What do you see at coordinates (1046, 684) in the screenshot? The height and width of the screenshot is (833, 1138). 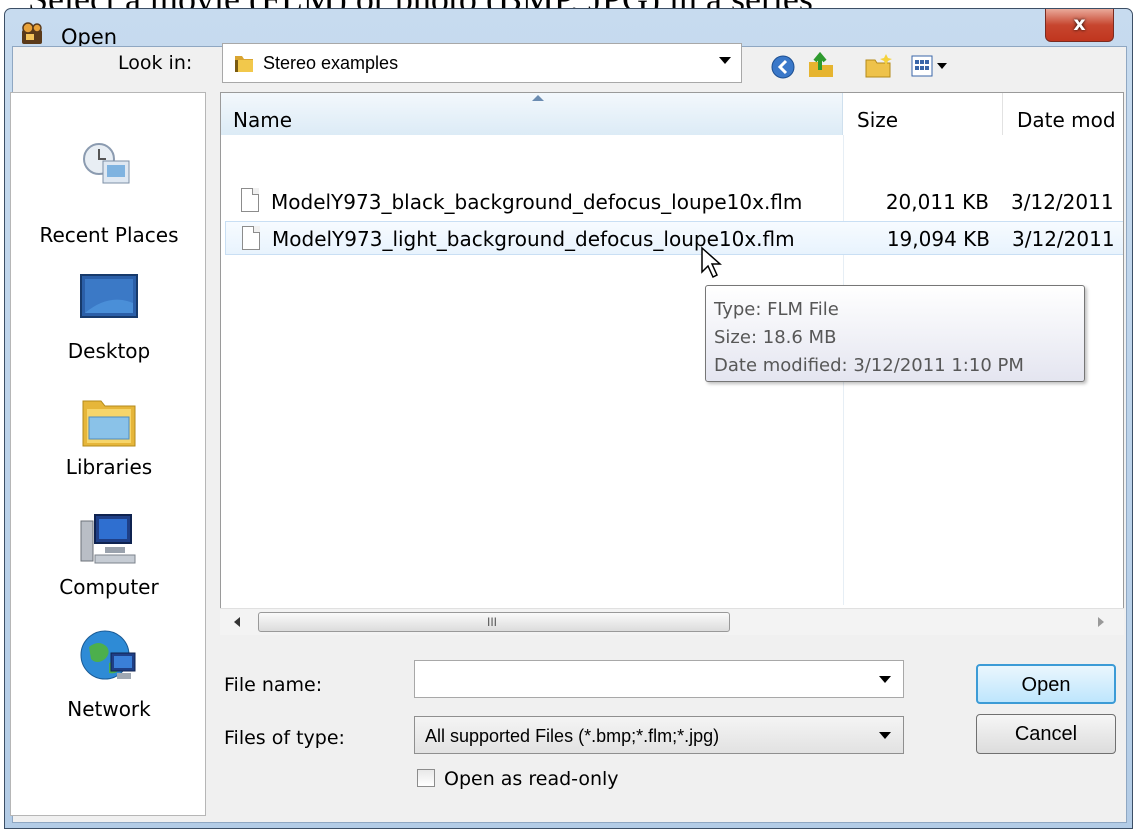 I see `open-button: Open` at bounding box center [1046, 684].